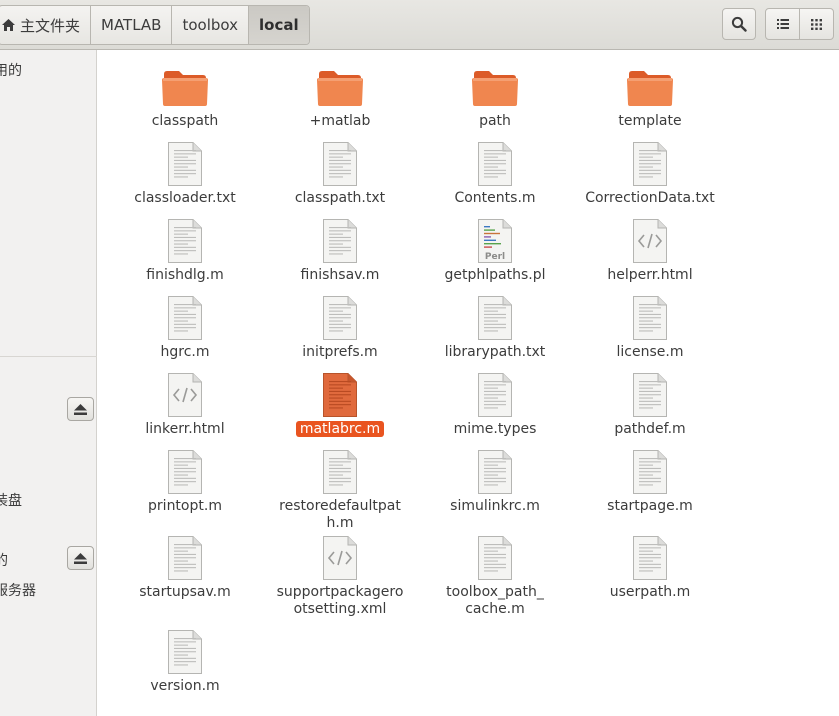 This screenshot has width=839, height=716. What do you see at coordinates (340, 514) in the screenshot?
I see `file-name: restoredefaultpat h.m` at bounding box center [340, 514].